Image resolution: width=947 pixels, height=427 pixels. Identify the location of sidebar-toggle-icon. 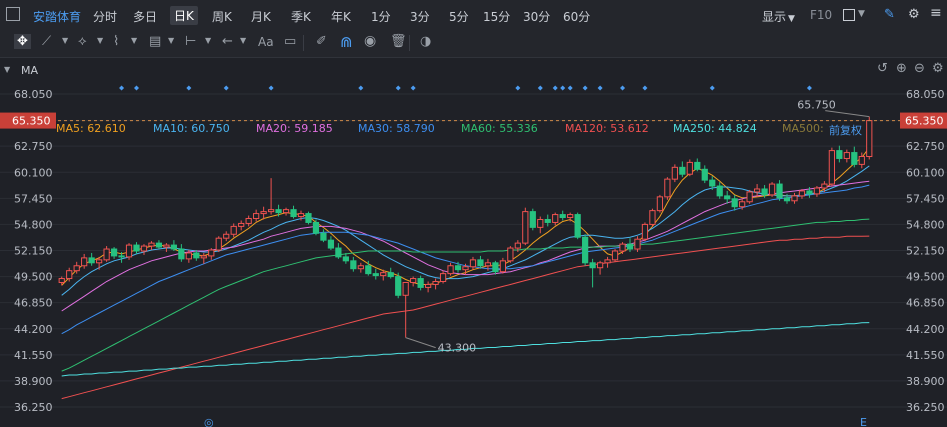
(13, 14).